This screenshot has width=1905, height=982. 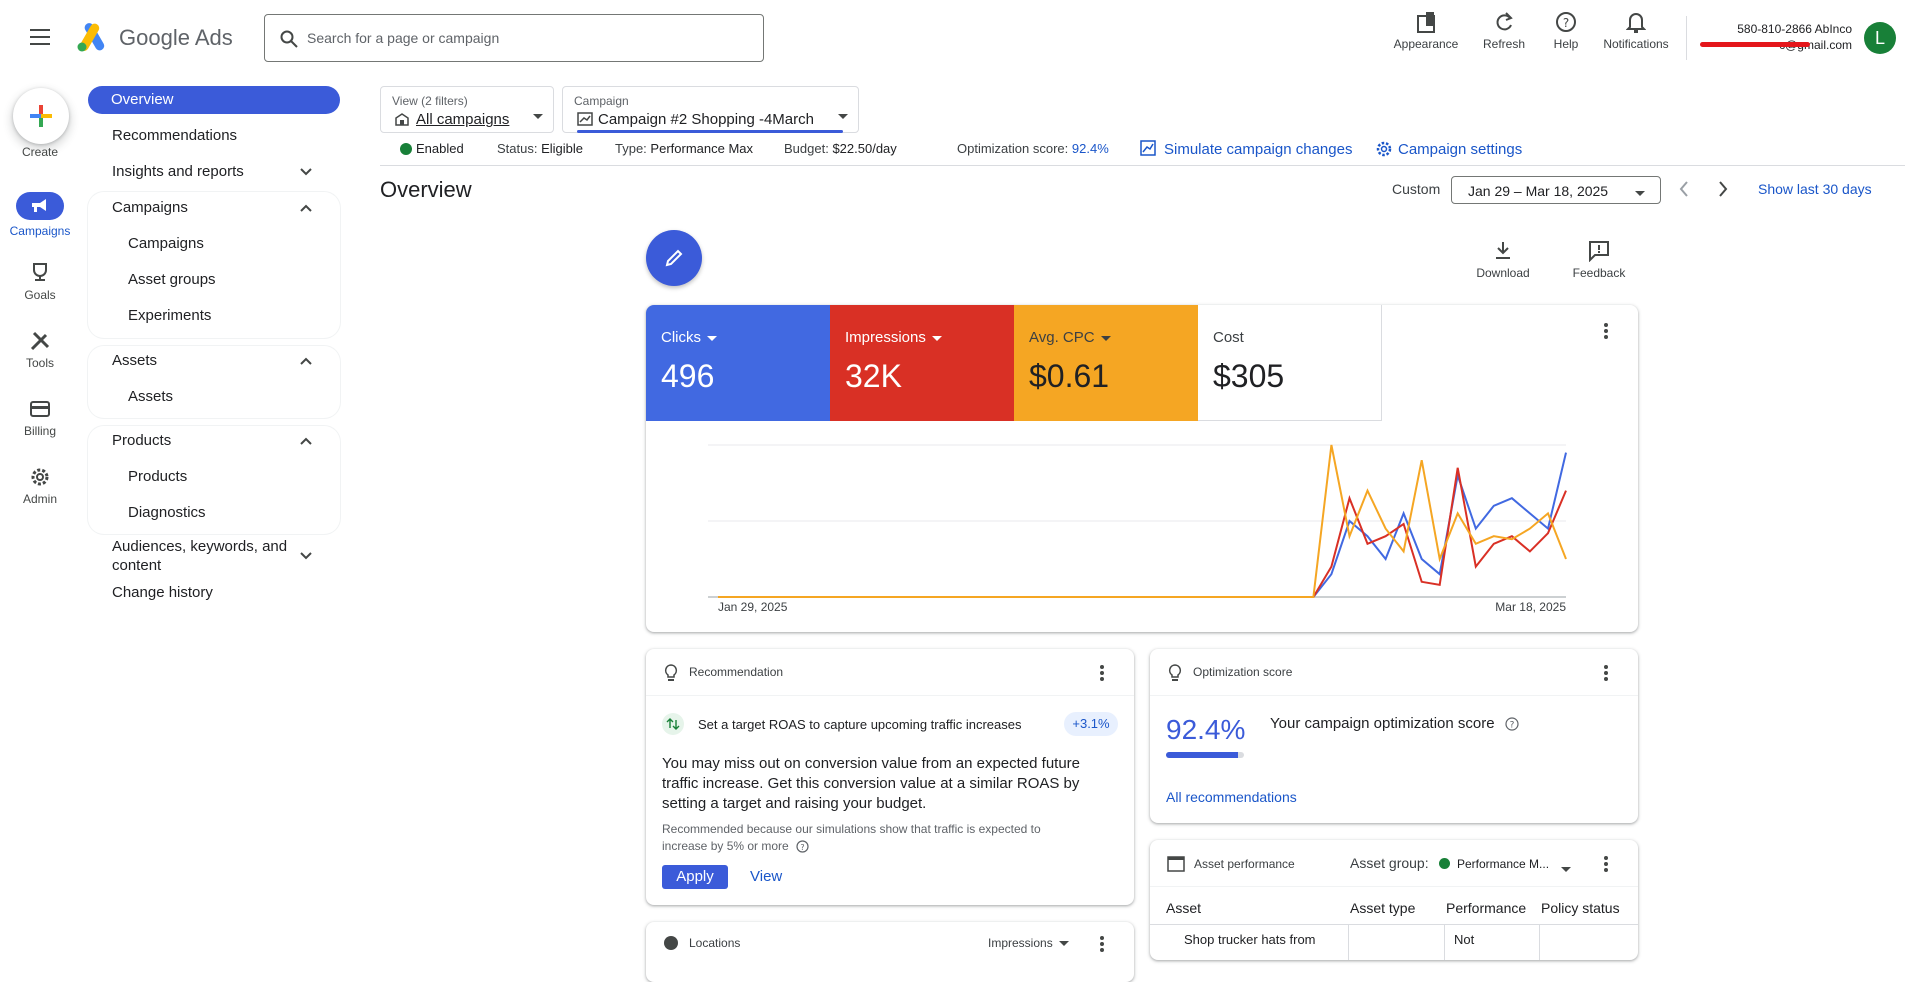 I want to click on recommendation-note-line2: increase by 5% or more, so click(x=725, y=846).